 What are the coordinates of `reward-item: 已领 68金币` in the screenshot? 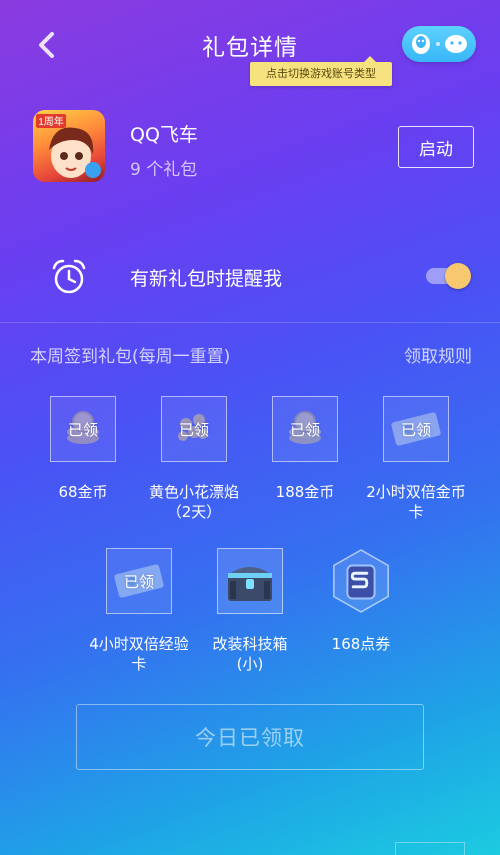 It's located at (83, 449).